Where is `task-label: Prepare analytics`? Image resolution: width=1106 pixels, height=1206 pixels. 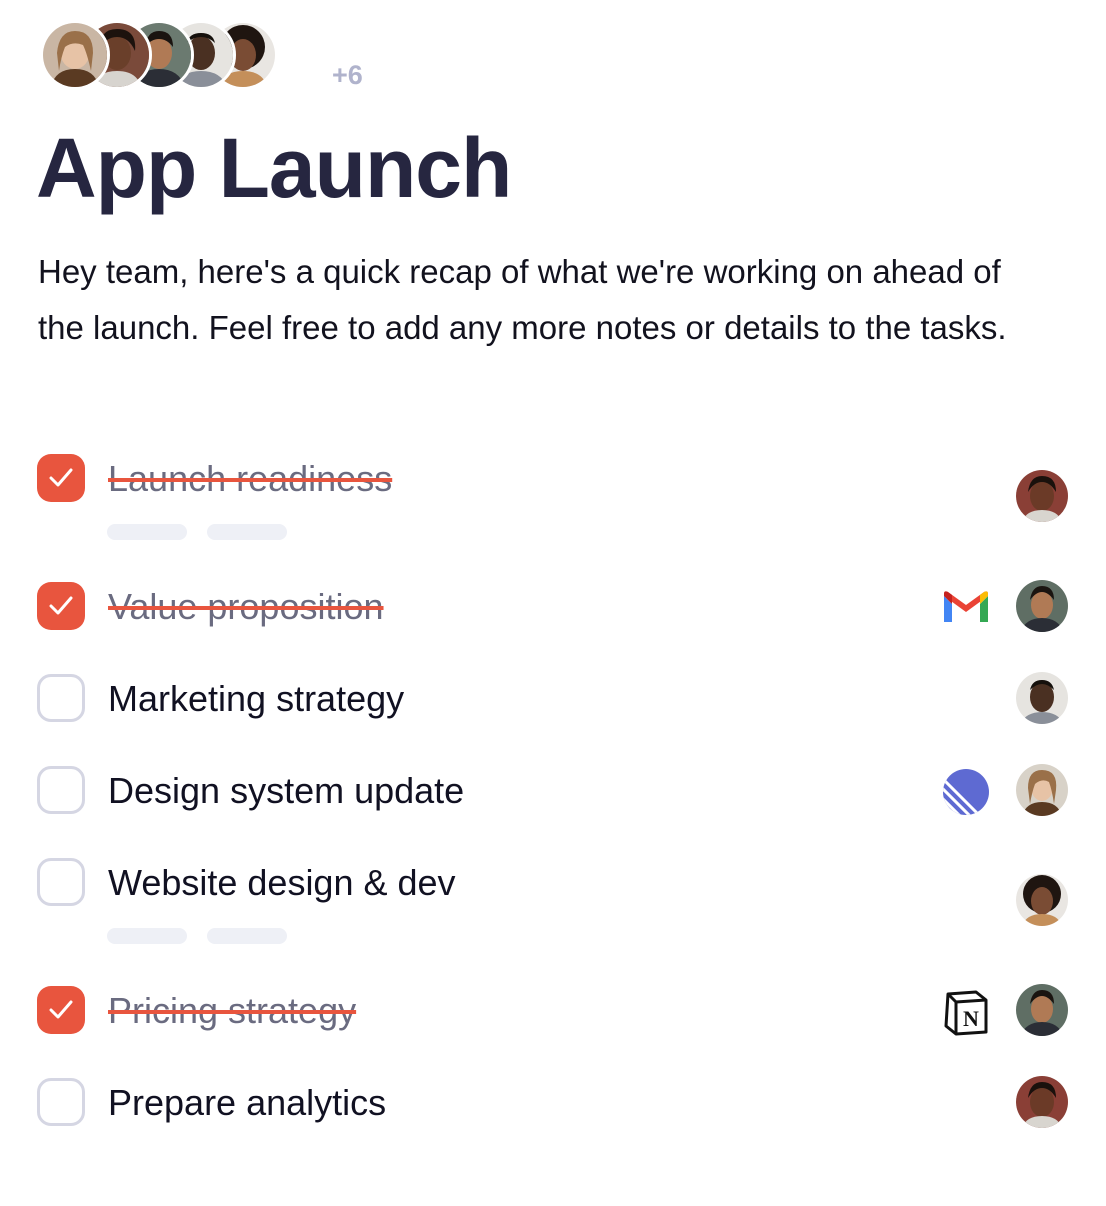
task-label: Prepare analytics is located at coordinates (247, 1103).